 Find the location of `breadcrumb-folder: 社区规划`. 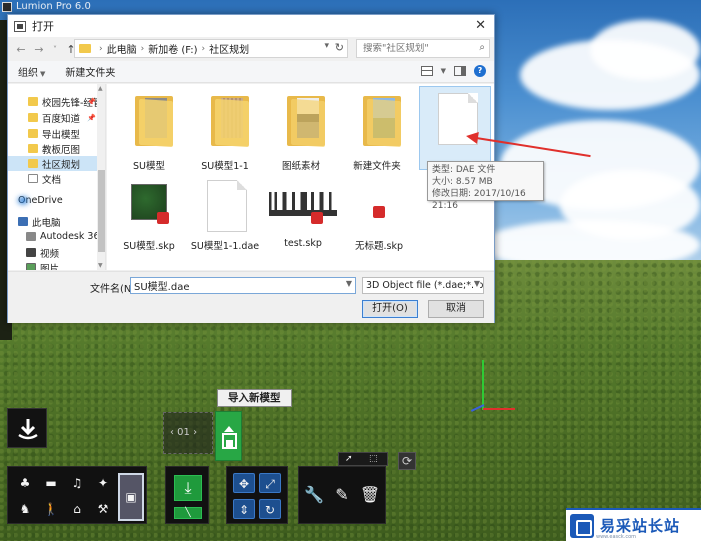

breadcrumb-folder: 社区规划 is located at coordinates (229, 48).